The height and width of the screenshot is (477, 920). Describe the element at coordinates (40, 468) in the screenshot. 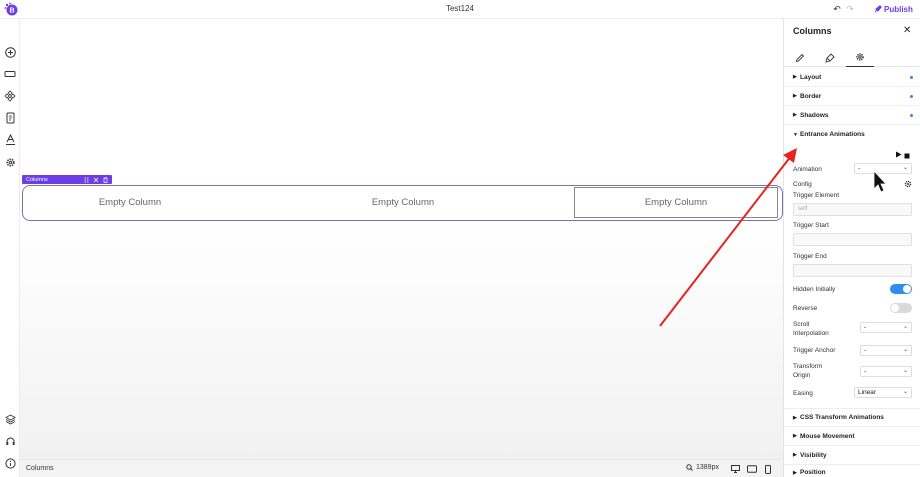

I see `breadcrumb: Columns` at that location.